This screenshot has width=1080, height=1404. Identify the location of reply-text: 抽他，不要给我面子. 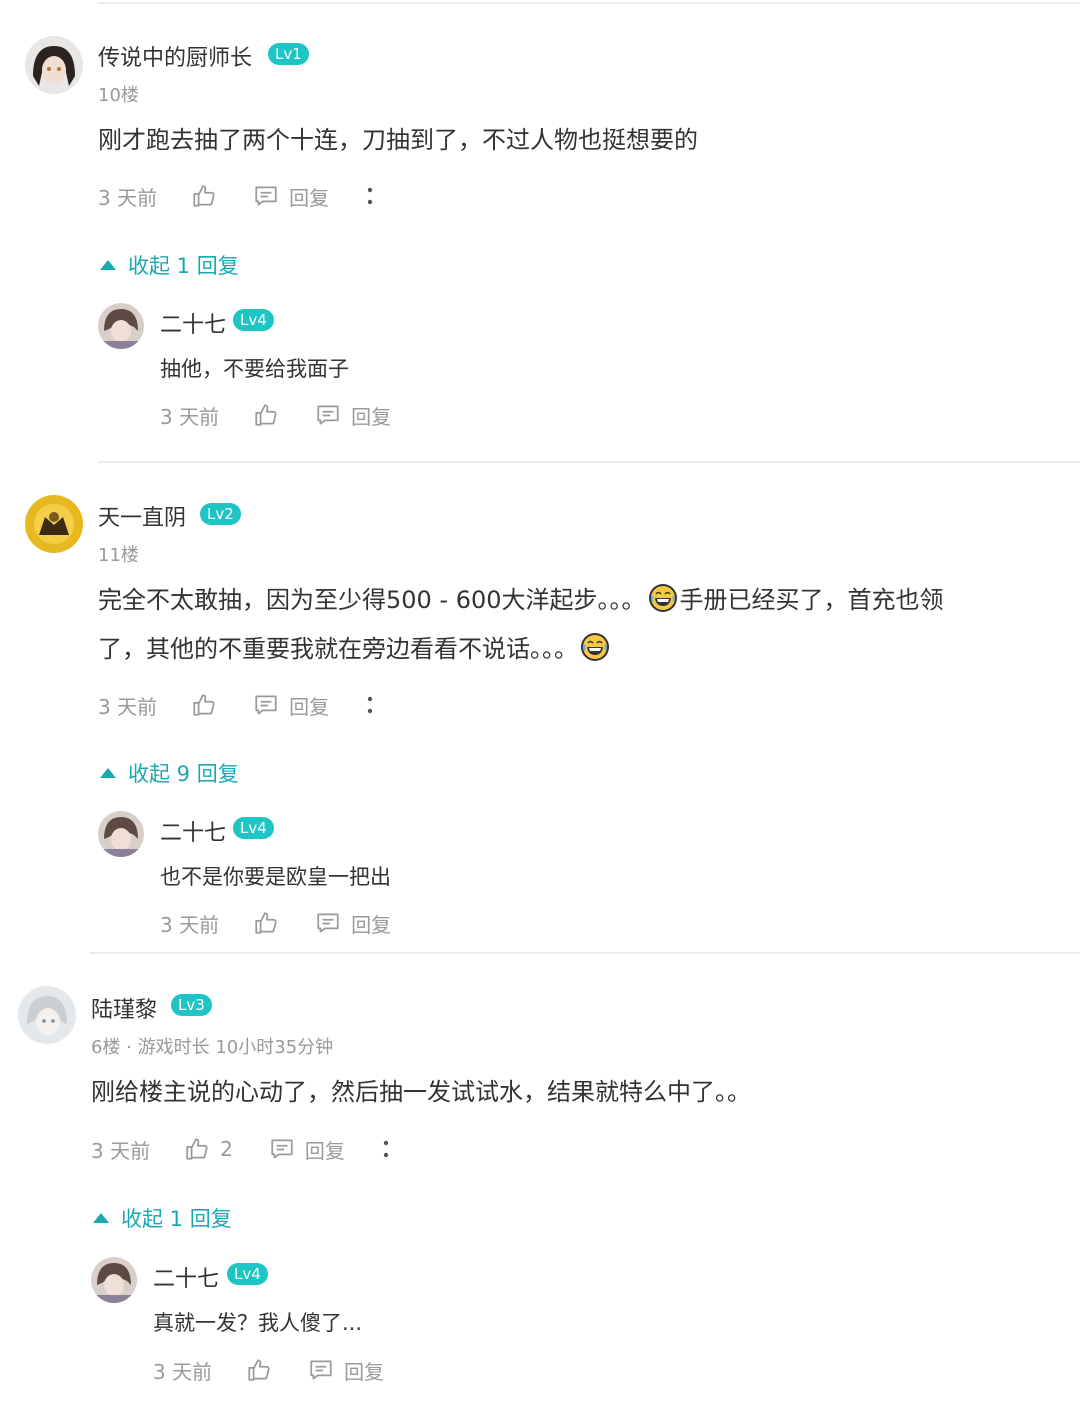
(254, 369).